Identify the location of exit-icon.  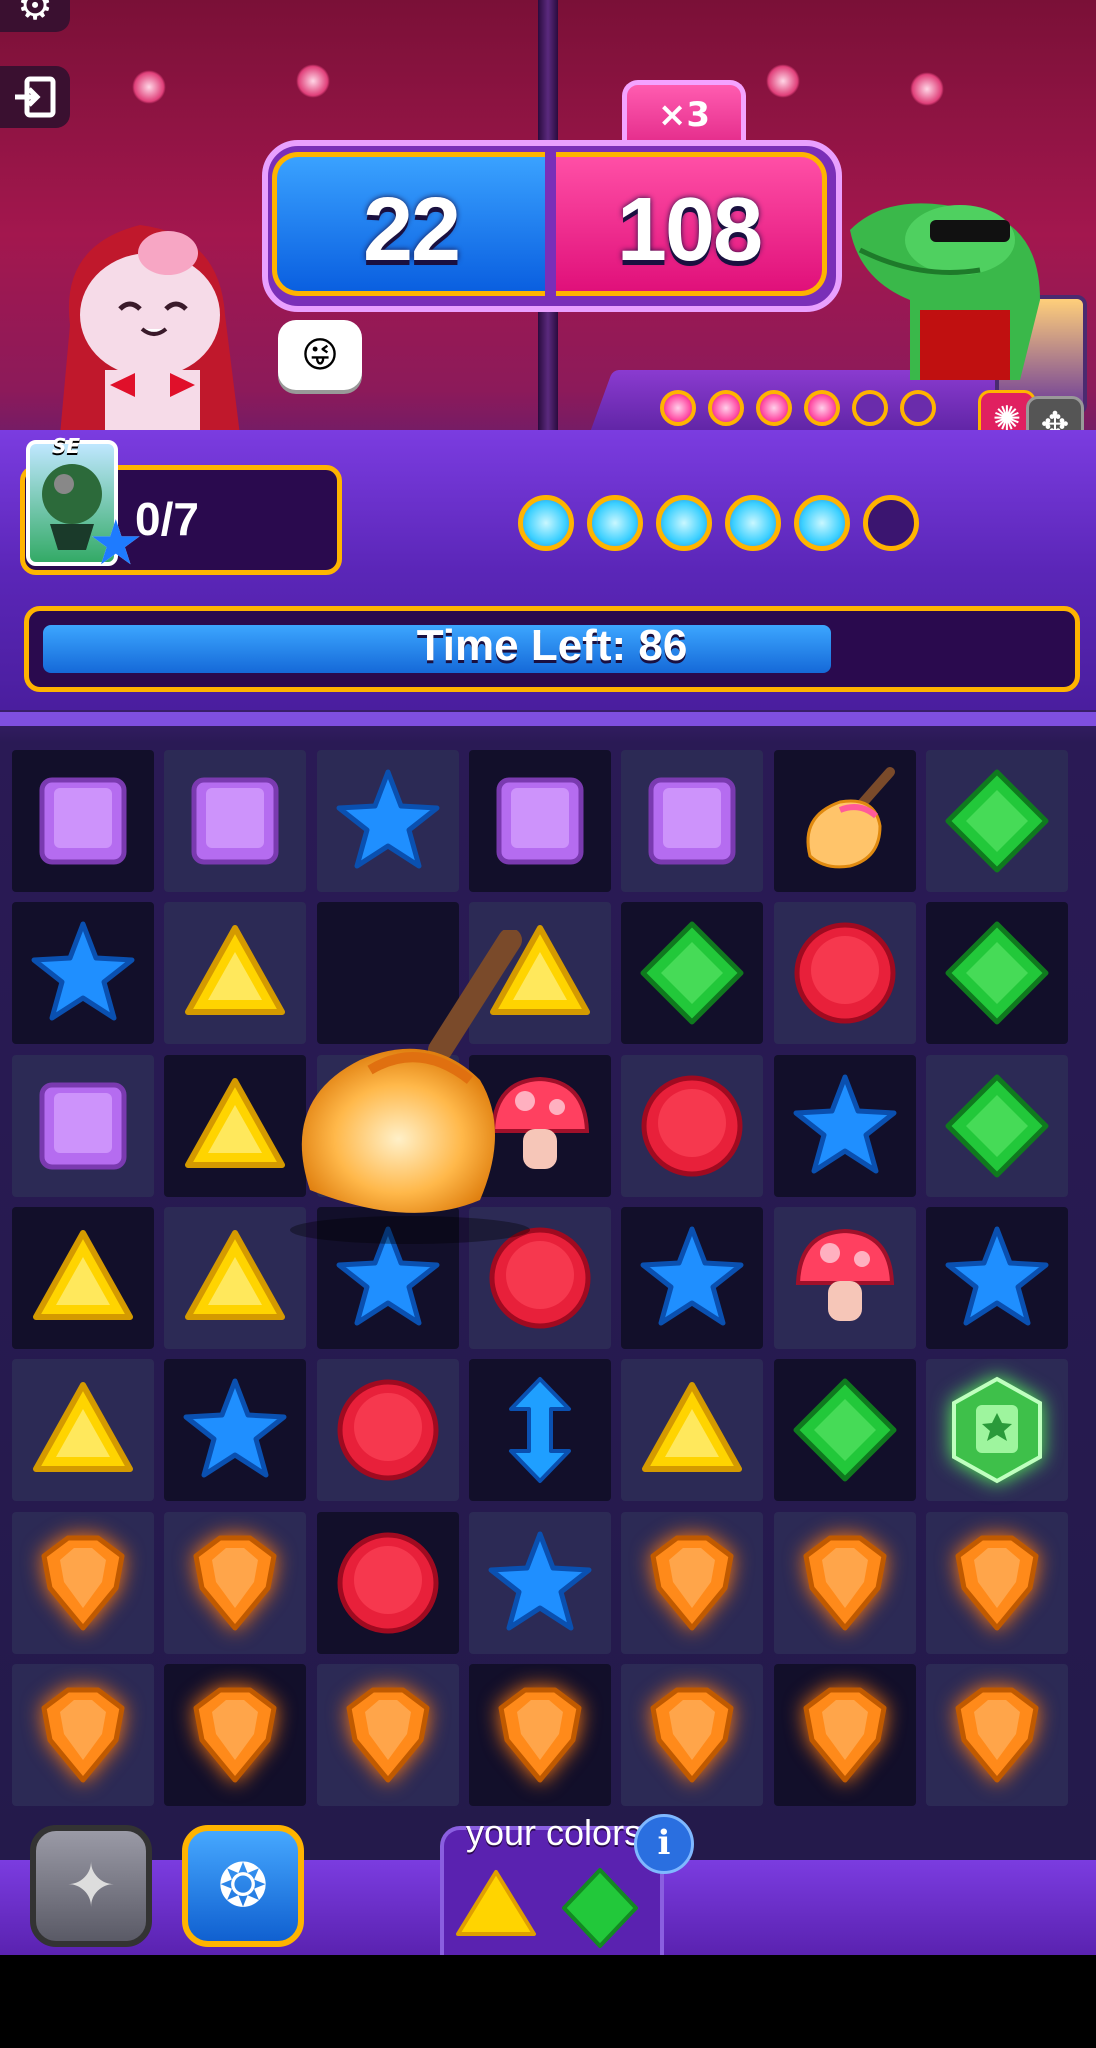
(35, 97).